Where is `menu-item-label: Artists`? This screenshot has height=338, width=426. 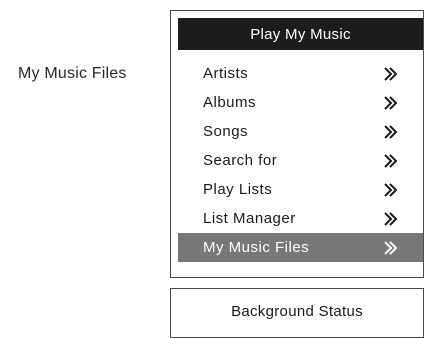 menu-item-label: Artists is located at coordinates (226, 73).